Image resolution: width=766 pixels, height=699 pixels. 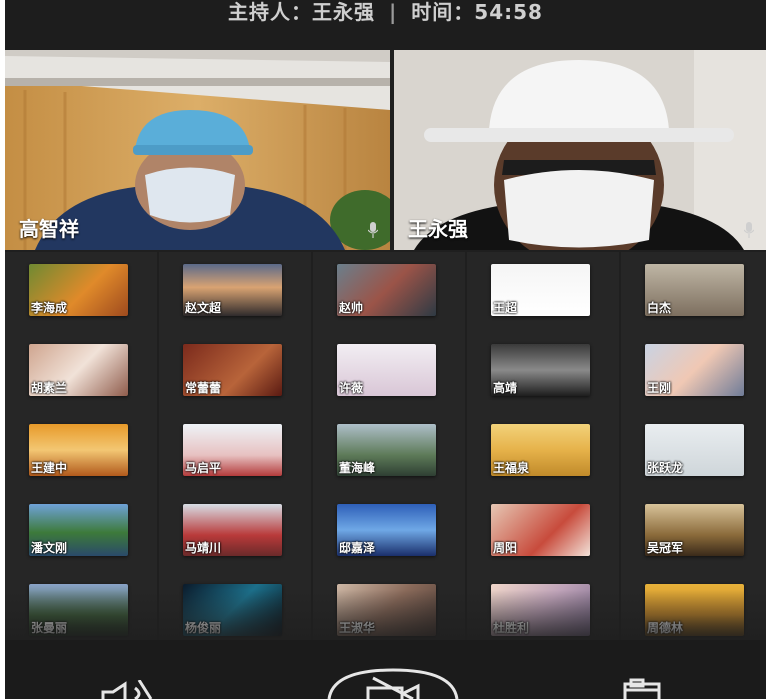 I want to click on participant-tile: 王超, so click(x=543, y=292).